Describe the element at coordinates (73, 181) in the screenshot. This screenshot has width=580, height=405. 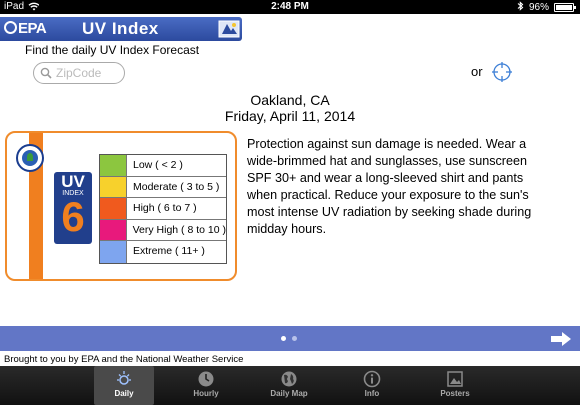
I see `uv-badge-label: UV` at that location.